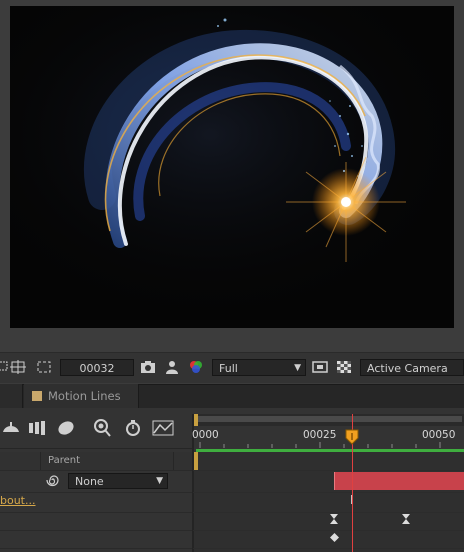 The width and height of the screenshot is (464, 552). I want to click on current-time-field: 00032, so click(97, 367).